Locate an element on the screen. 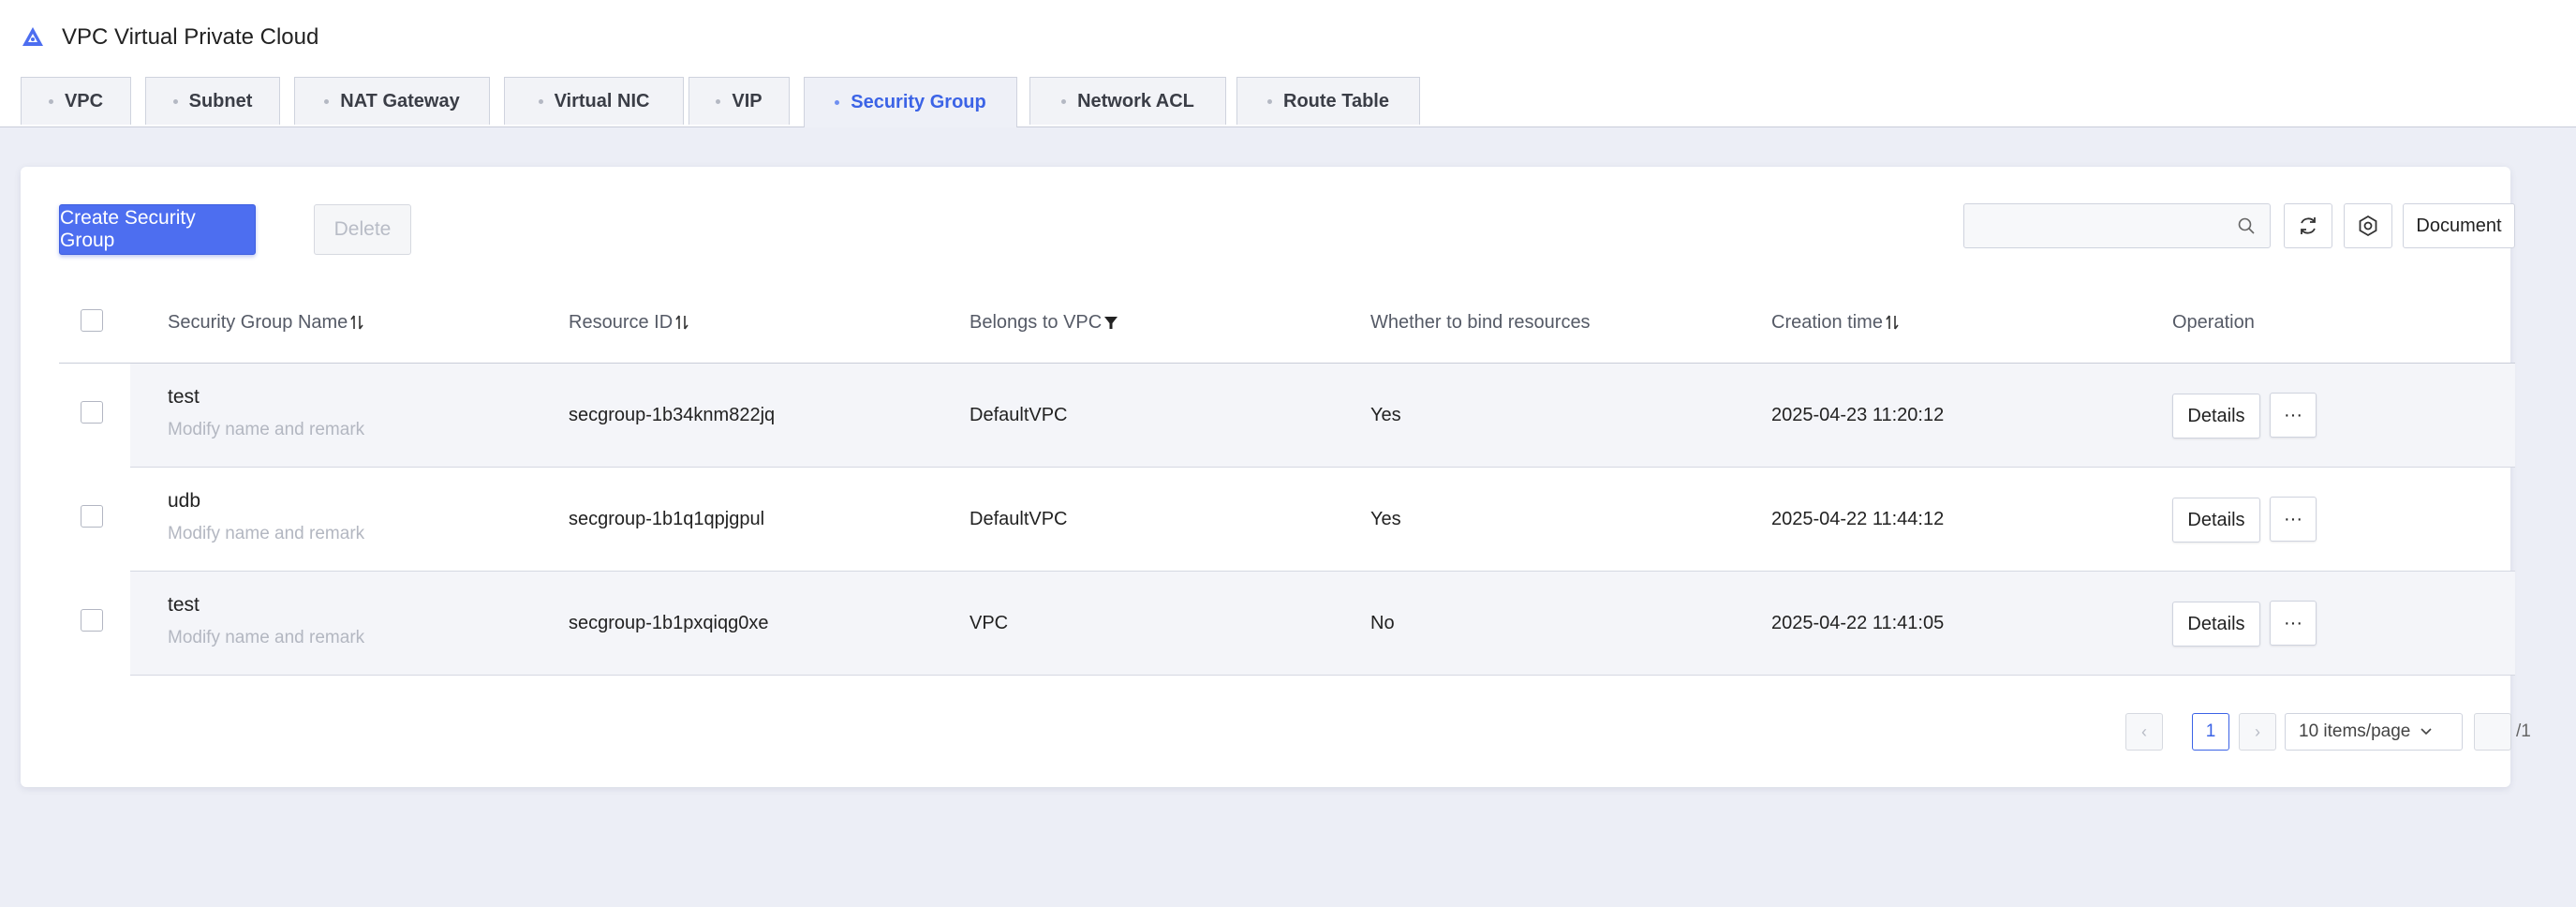 The width and height of the screenshot is (2576, 907). tab-vip: VIP is located at coordinates (739, 101).